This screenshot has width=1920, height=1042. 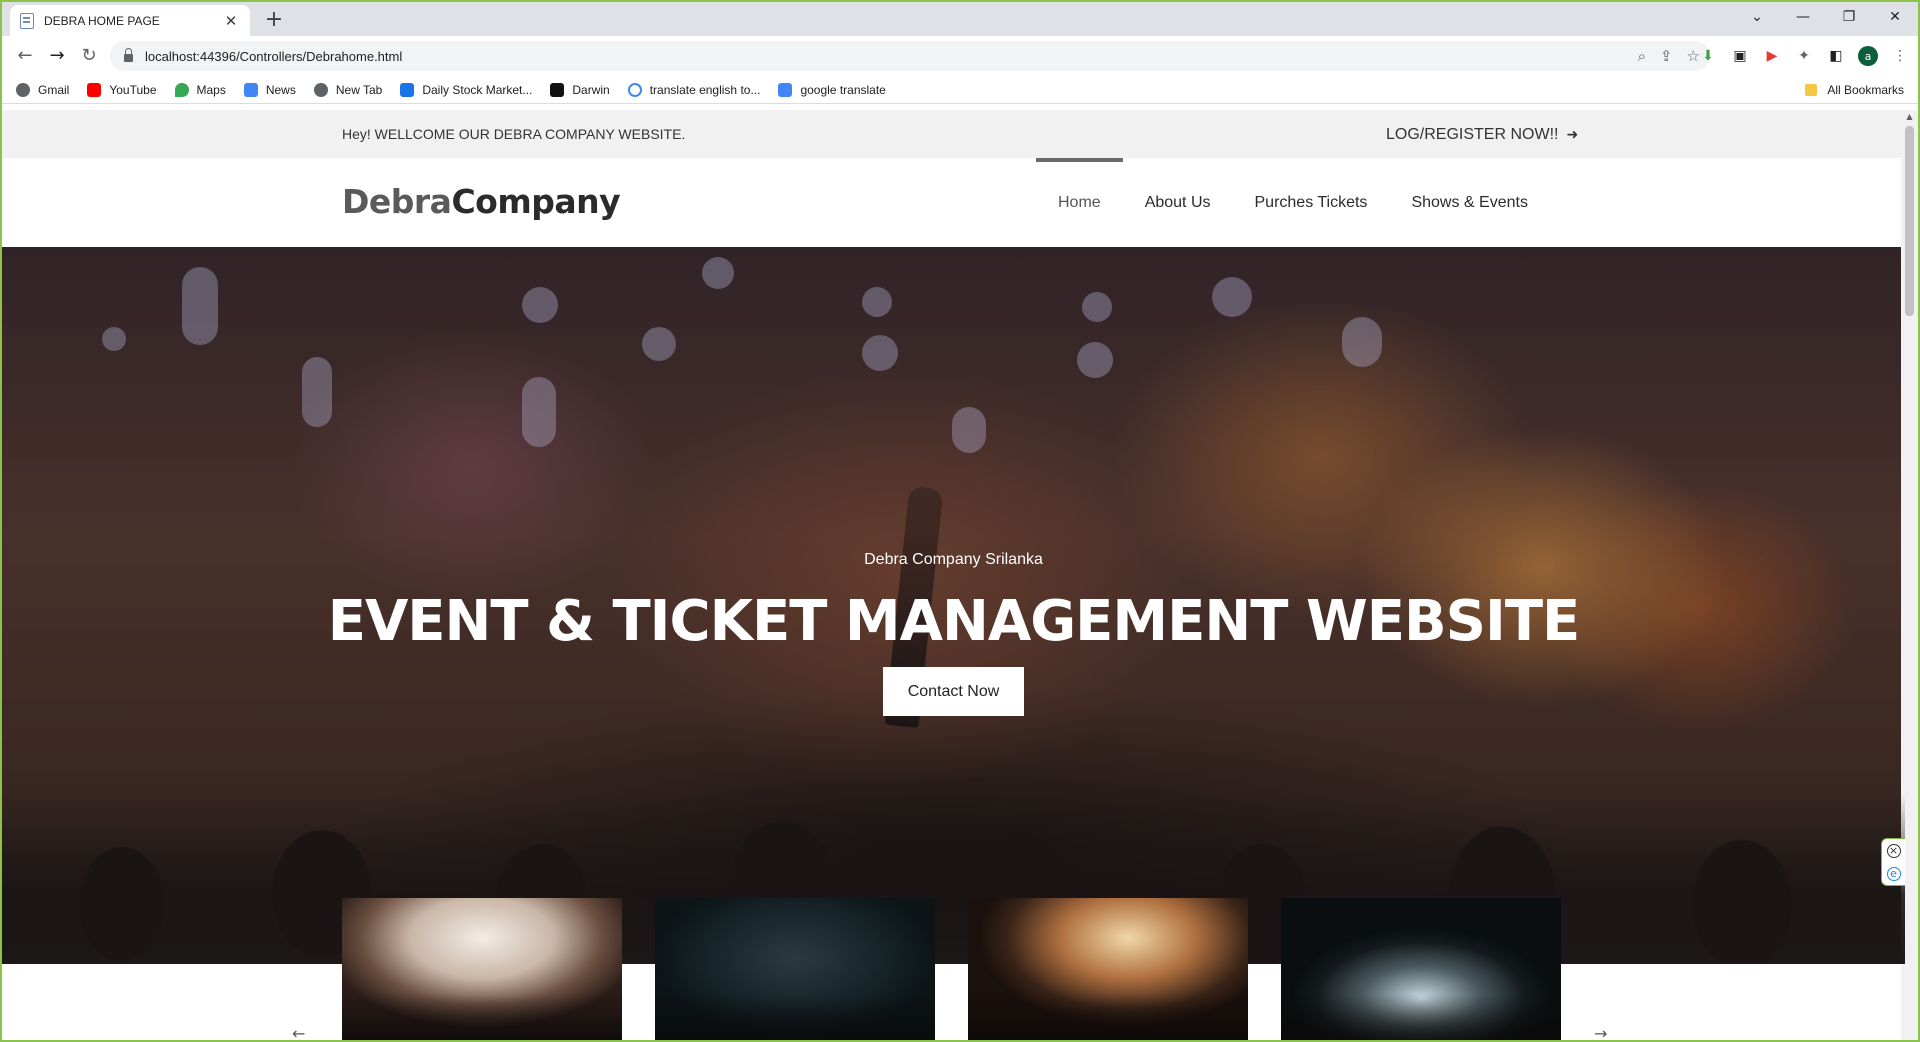 What do you see at coordinates (1836, 56) in the screenshot?
I see `side-panel-icon: ◧` at bounding box center [1836, 56].